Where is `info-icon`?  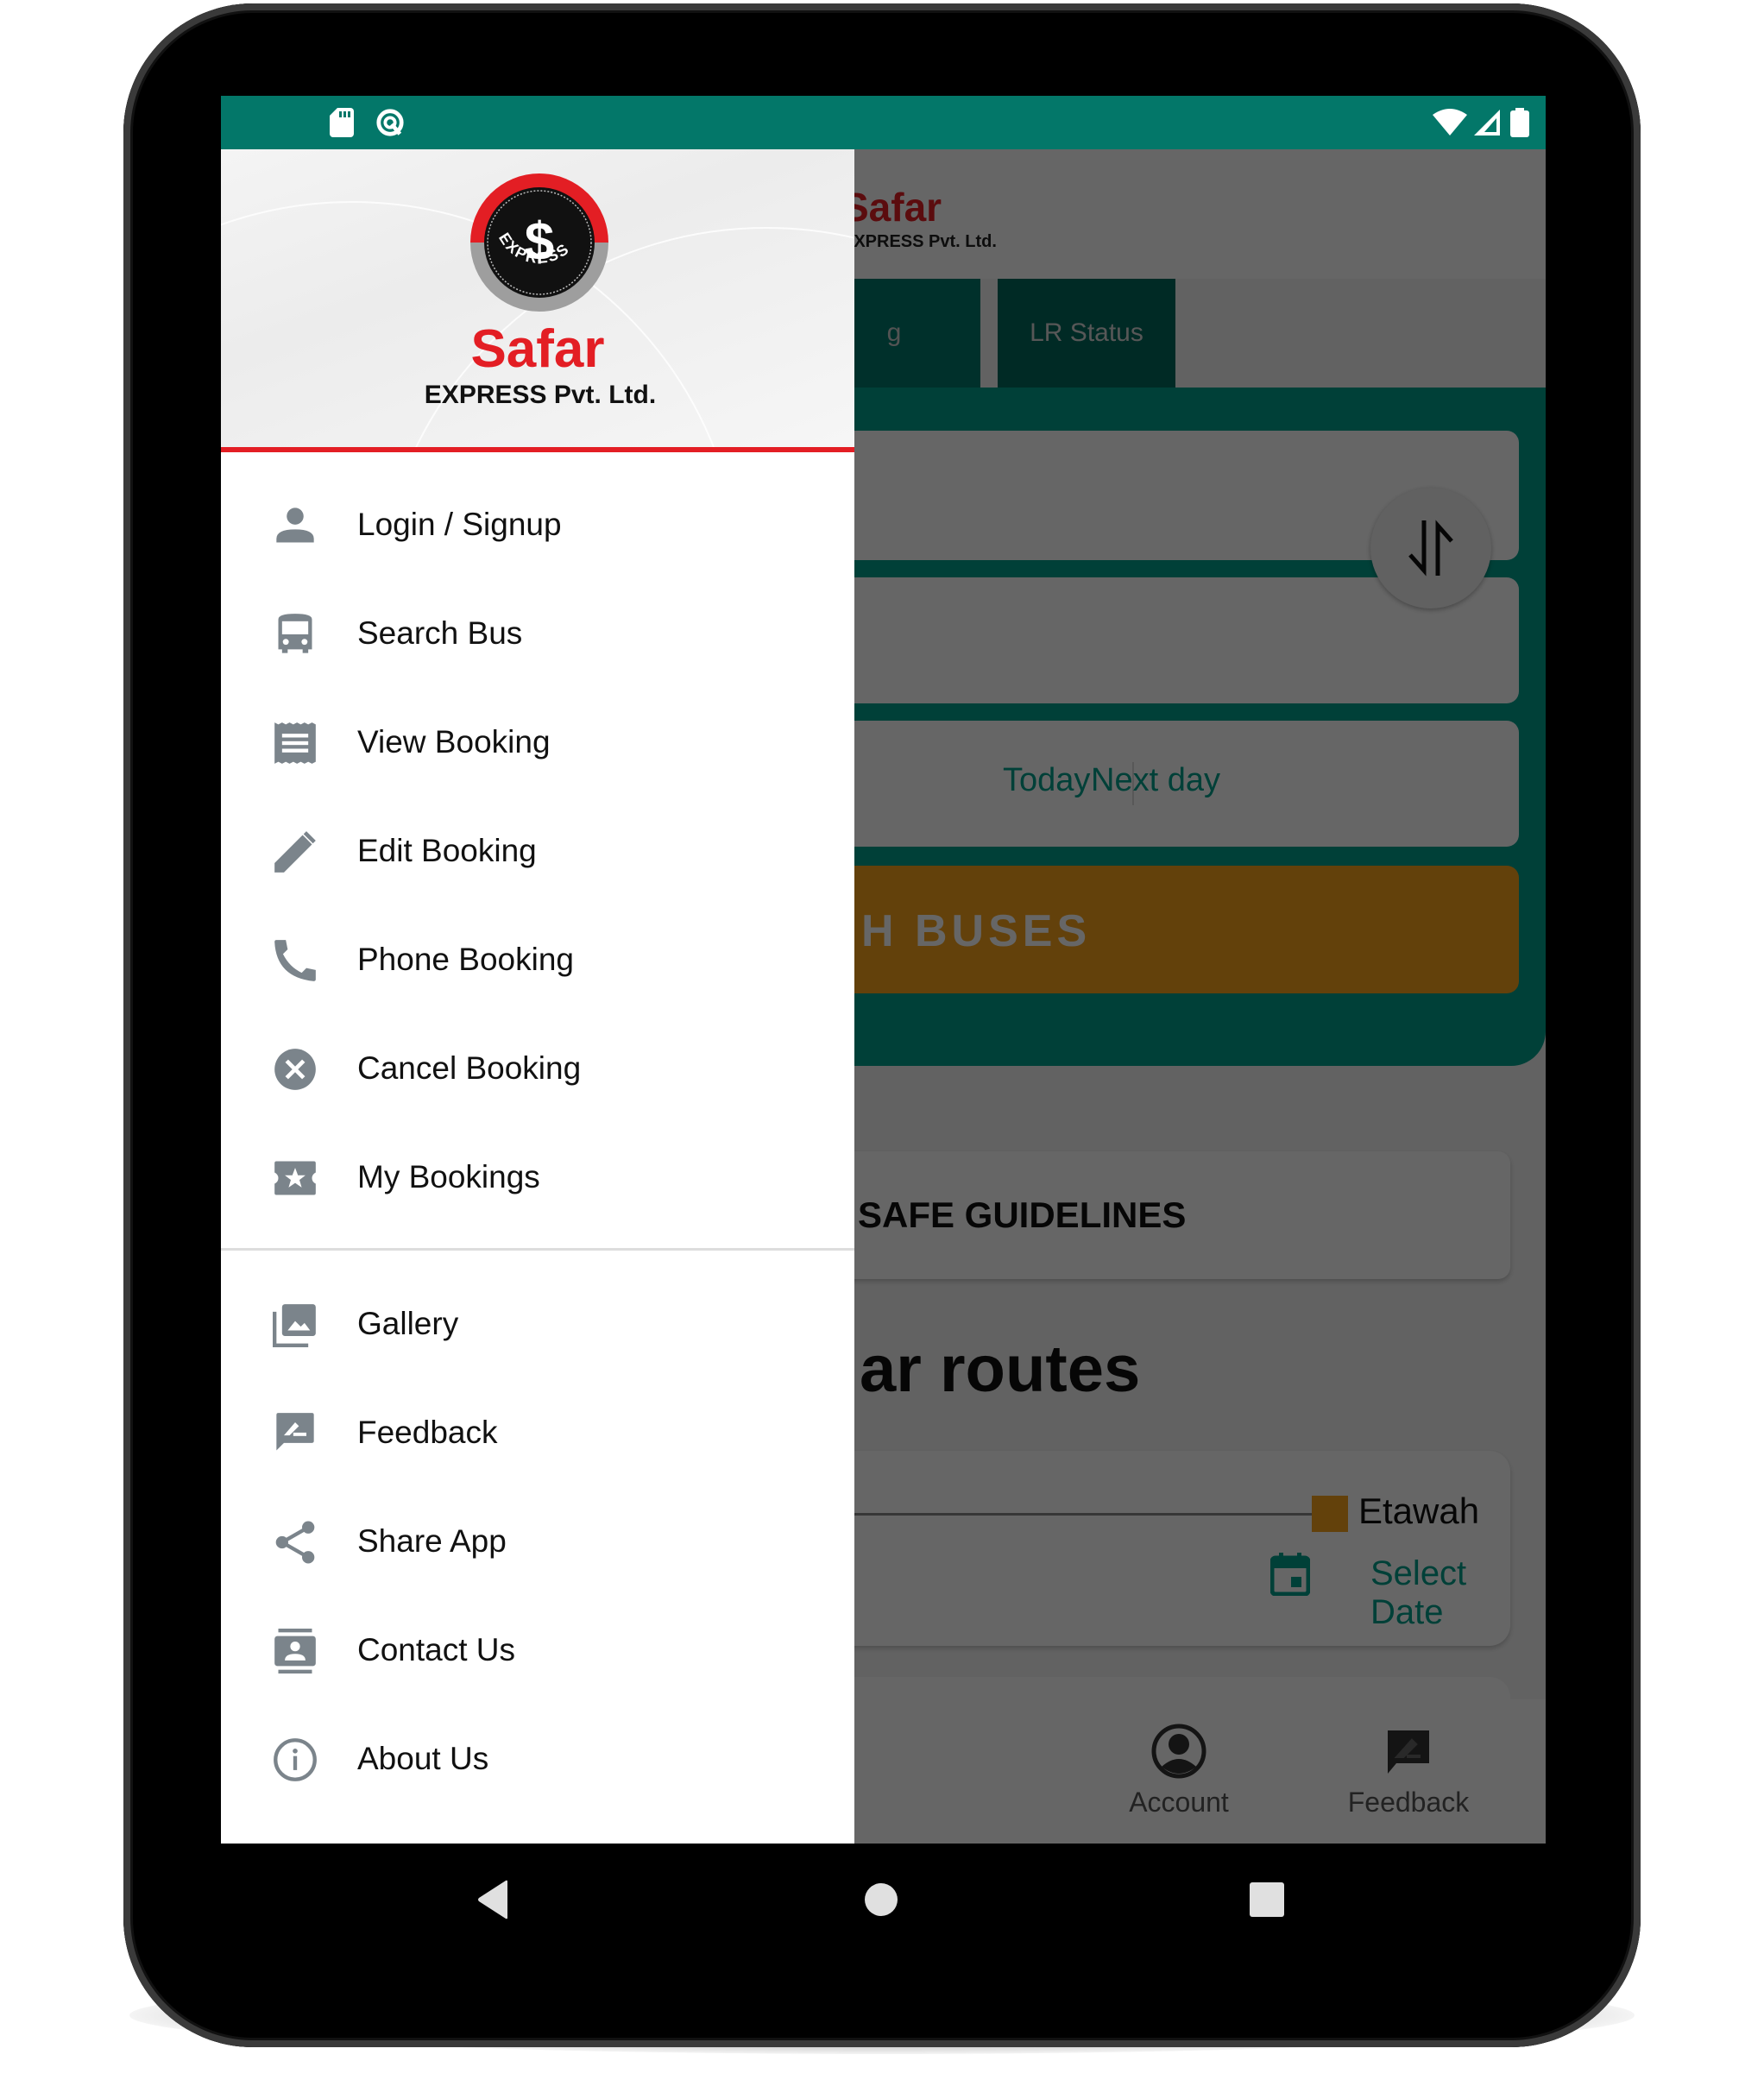
info-icon is located at coordinates (295, 1760).